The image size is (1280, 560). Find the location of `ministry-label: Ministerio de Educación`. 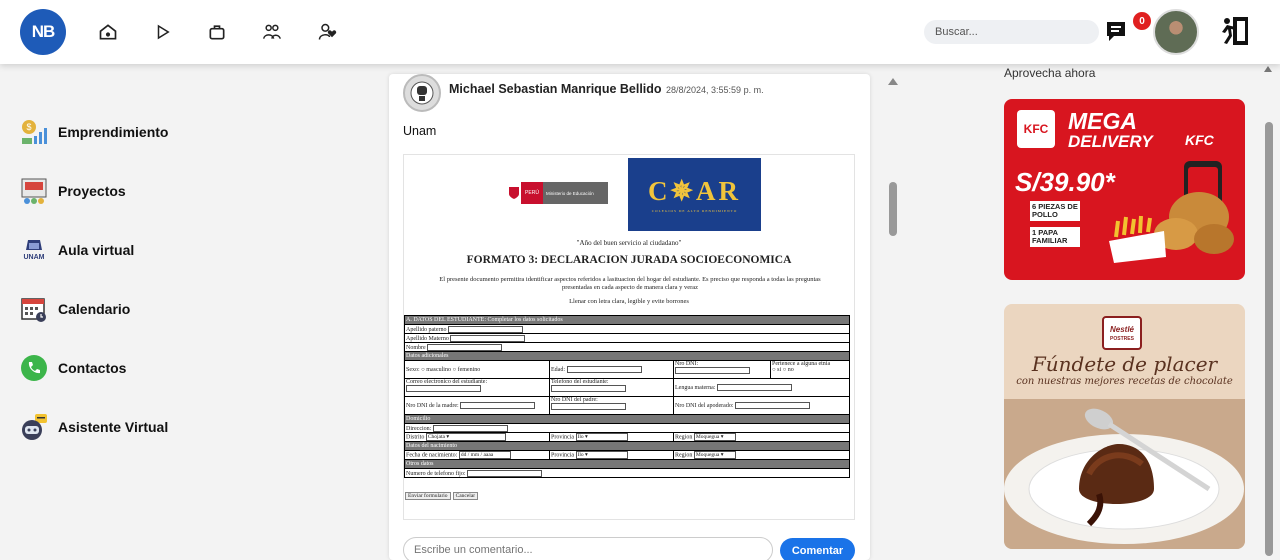

ministry-label: Ministerio de Educación is located at coordinates (575, 193).